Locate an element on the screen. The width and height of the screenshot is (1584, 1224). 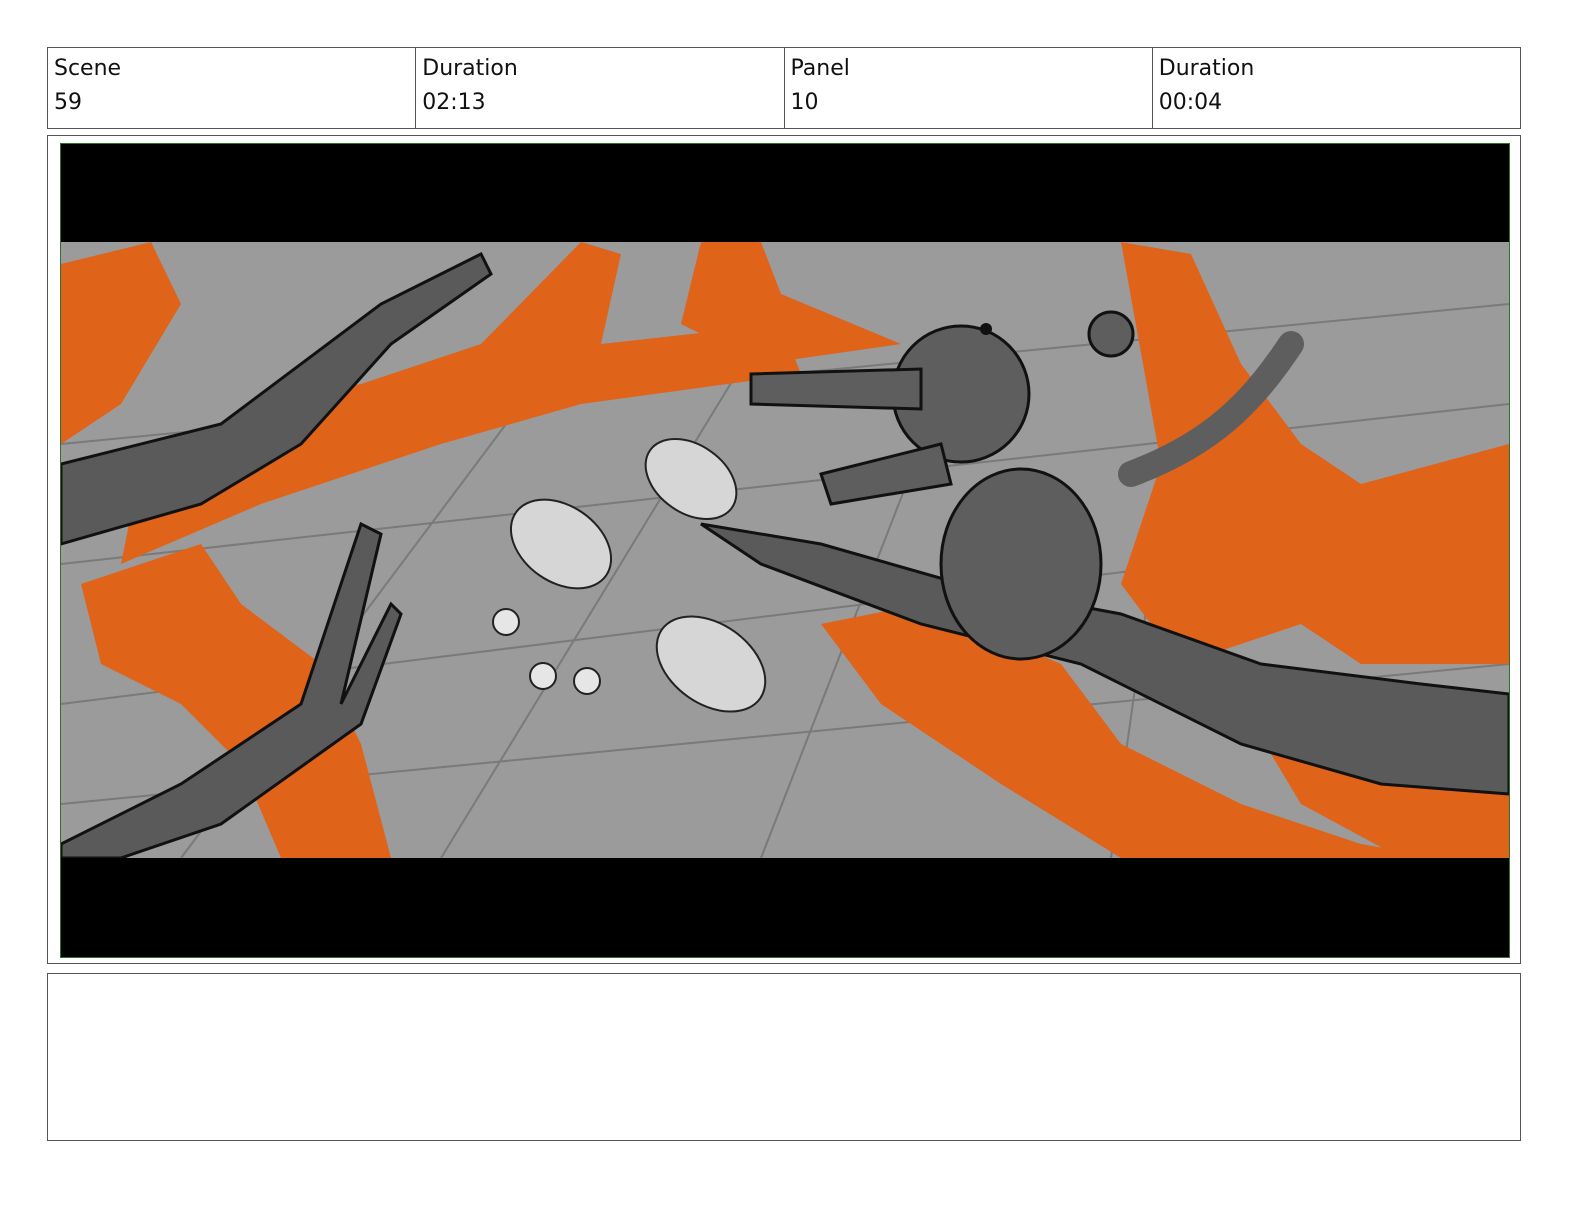
letterbox-top is located at coordinates (785, 193).